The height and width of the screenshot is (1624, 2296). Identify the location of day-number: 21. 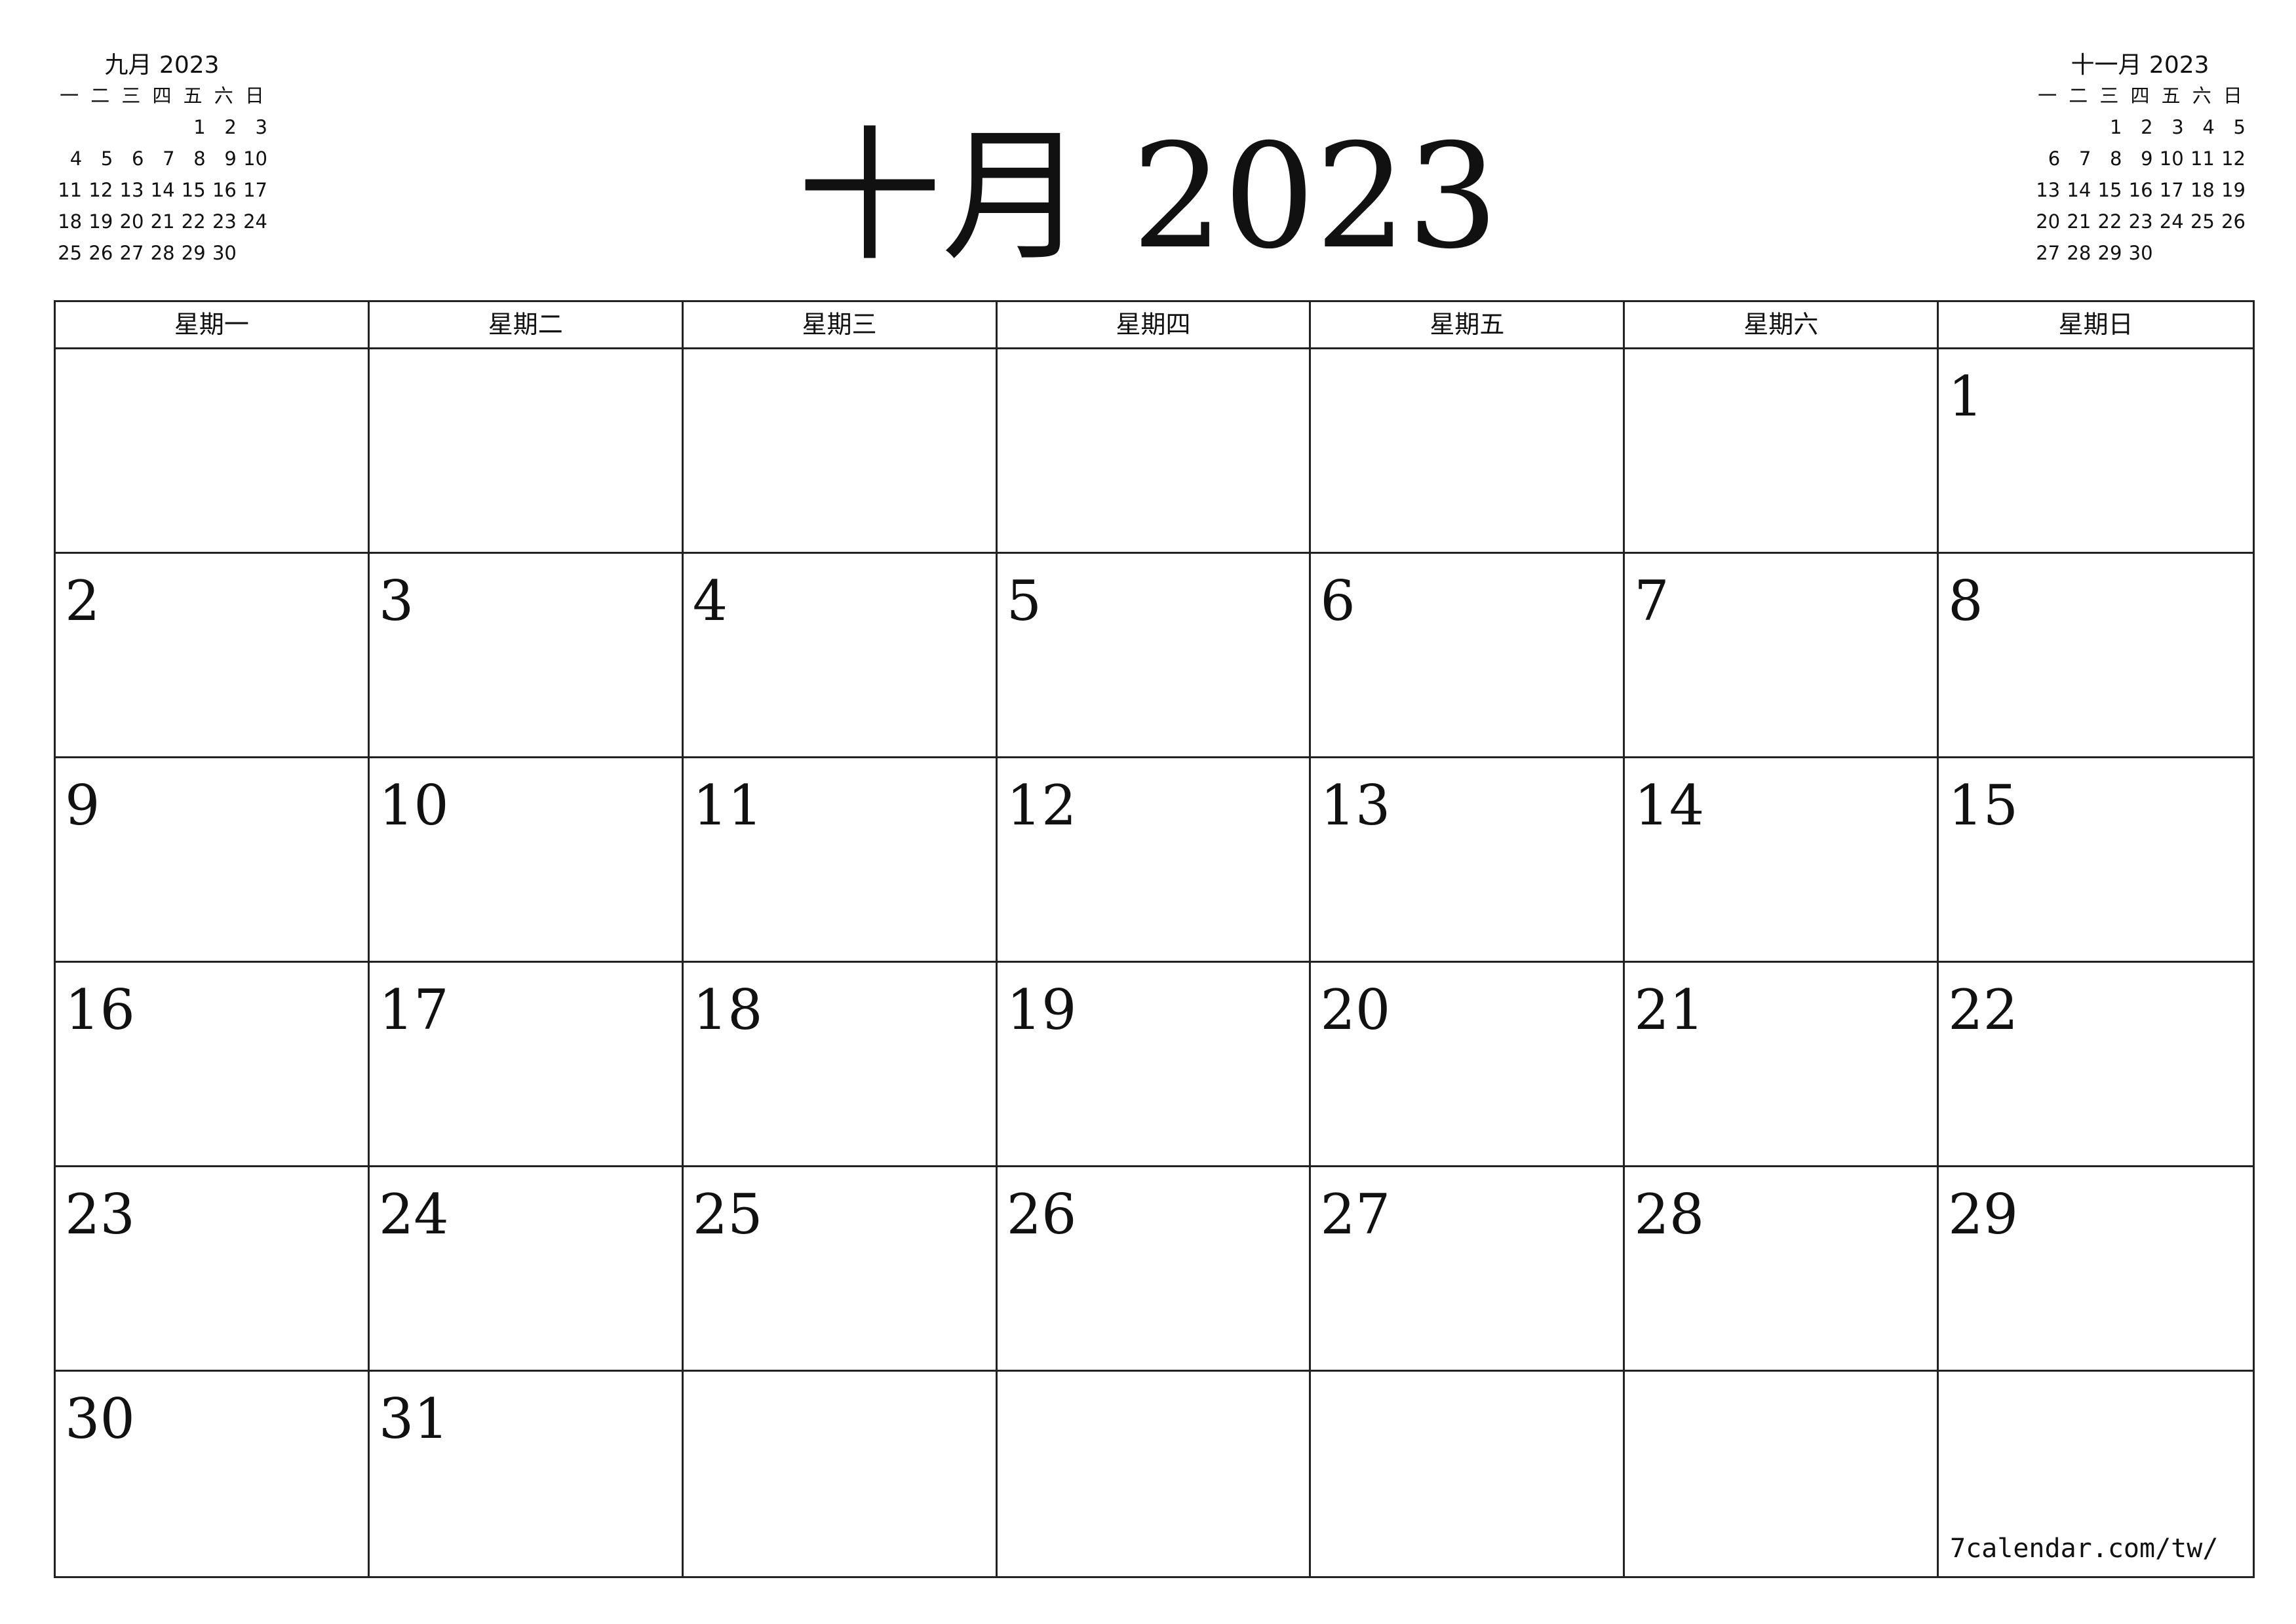
(1669, 1010).